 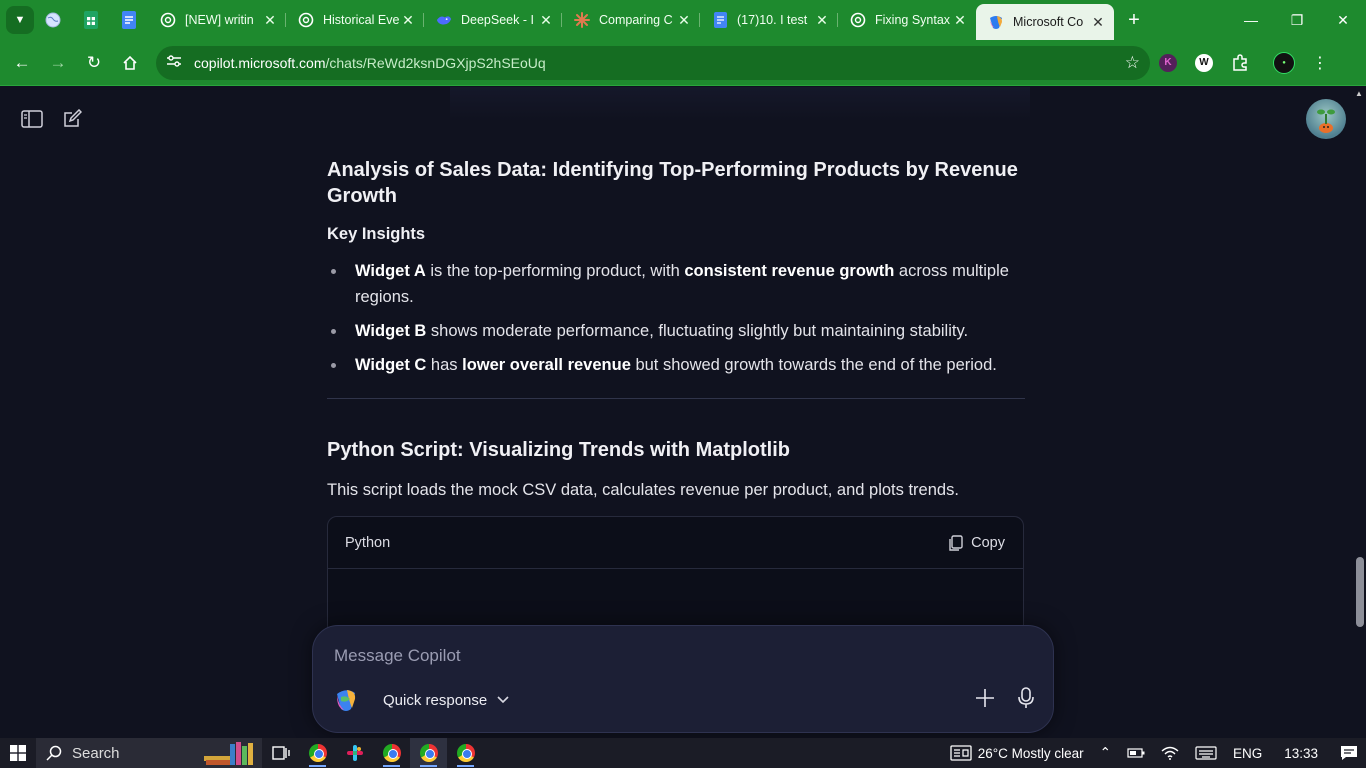 What do you see at coordinates (1360, 592) in the screenshot?
I see `scrollbar-thumb` at bounding box center [1360, 592].